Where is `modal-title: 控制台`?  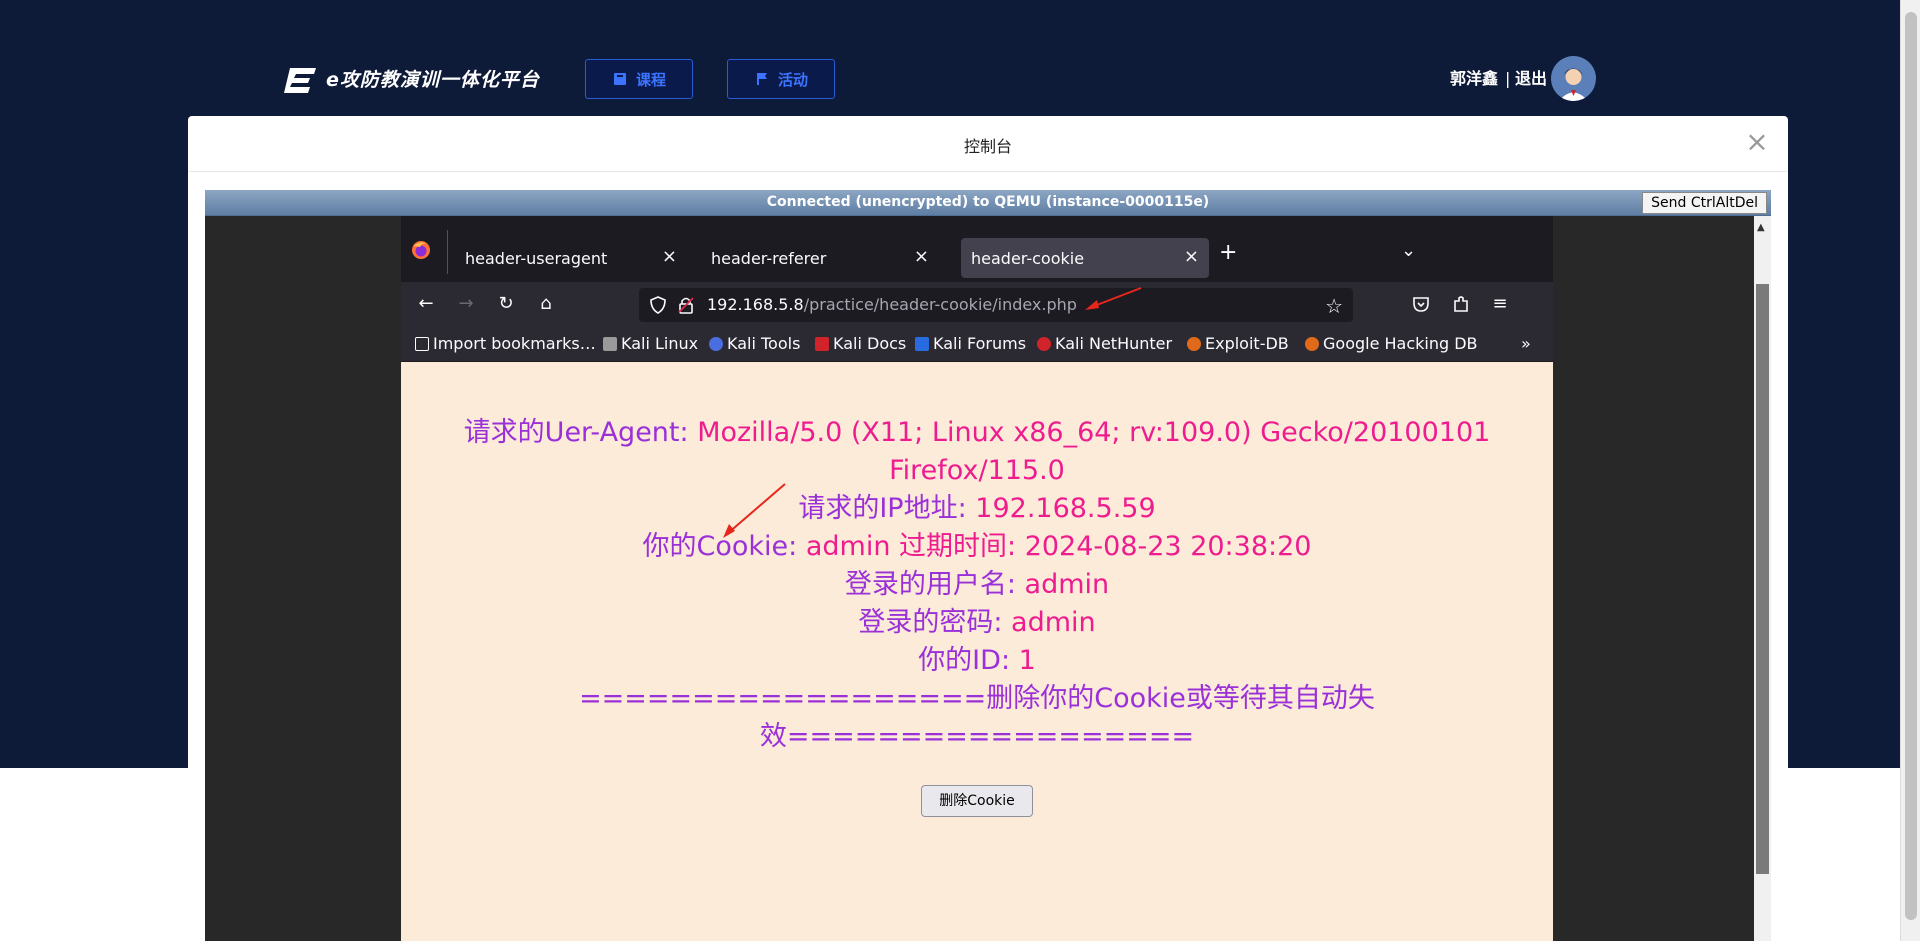 modal-title: 控制台 is located at coordinates (987, 146).